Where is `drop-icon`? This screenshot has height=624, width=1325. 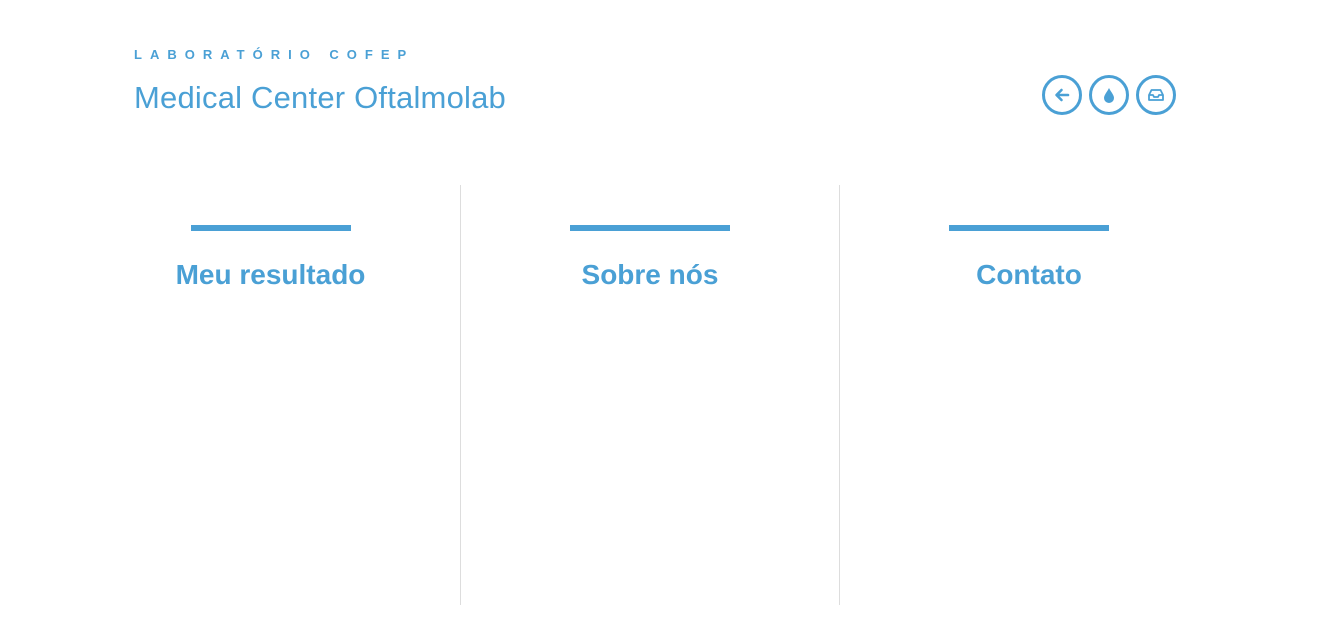
drop-icon is located at coordinates (1109, 95).